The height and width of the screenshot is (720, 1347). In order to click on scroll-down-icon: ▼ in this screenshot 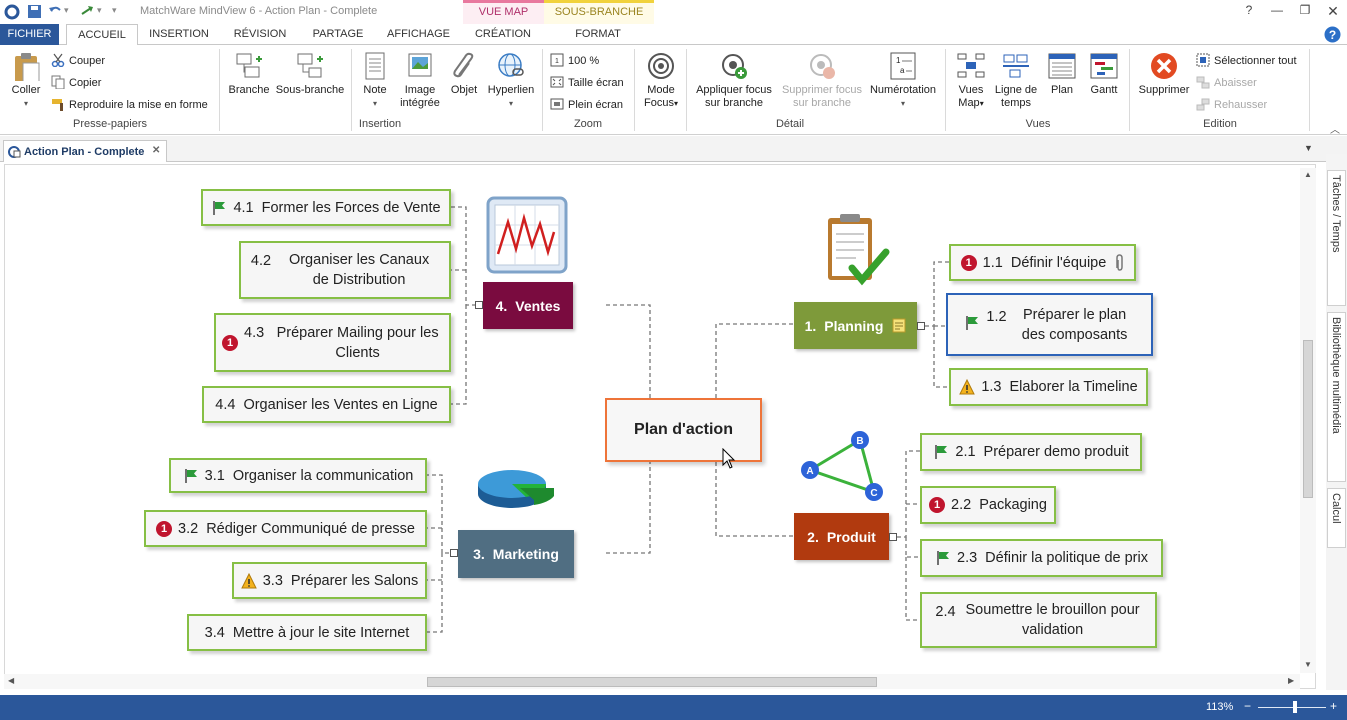, I will do `click(1308, 664)`.